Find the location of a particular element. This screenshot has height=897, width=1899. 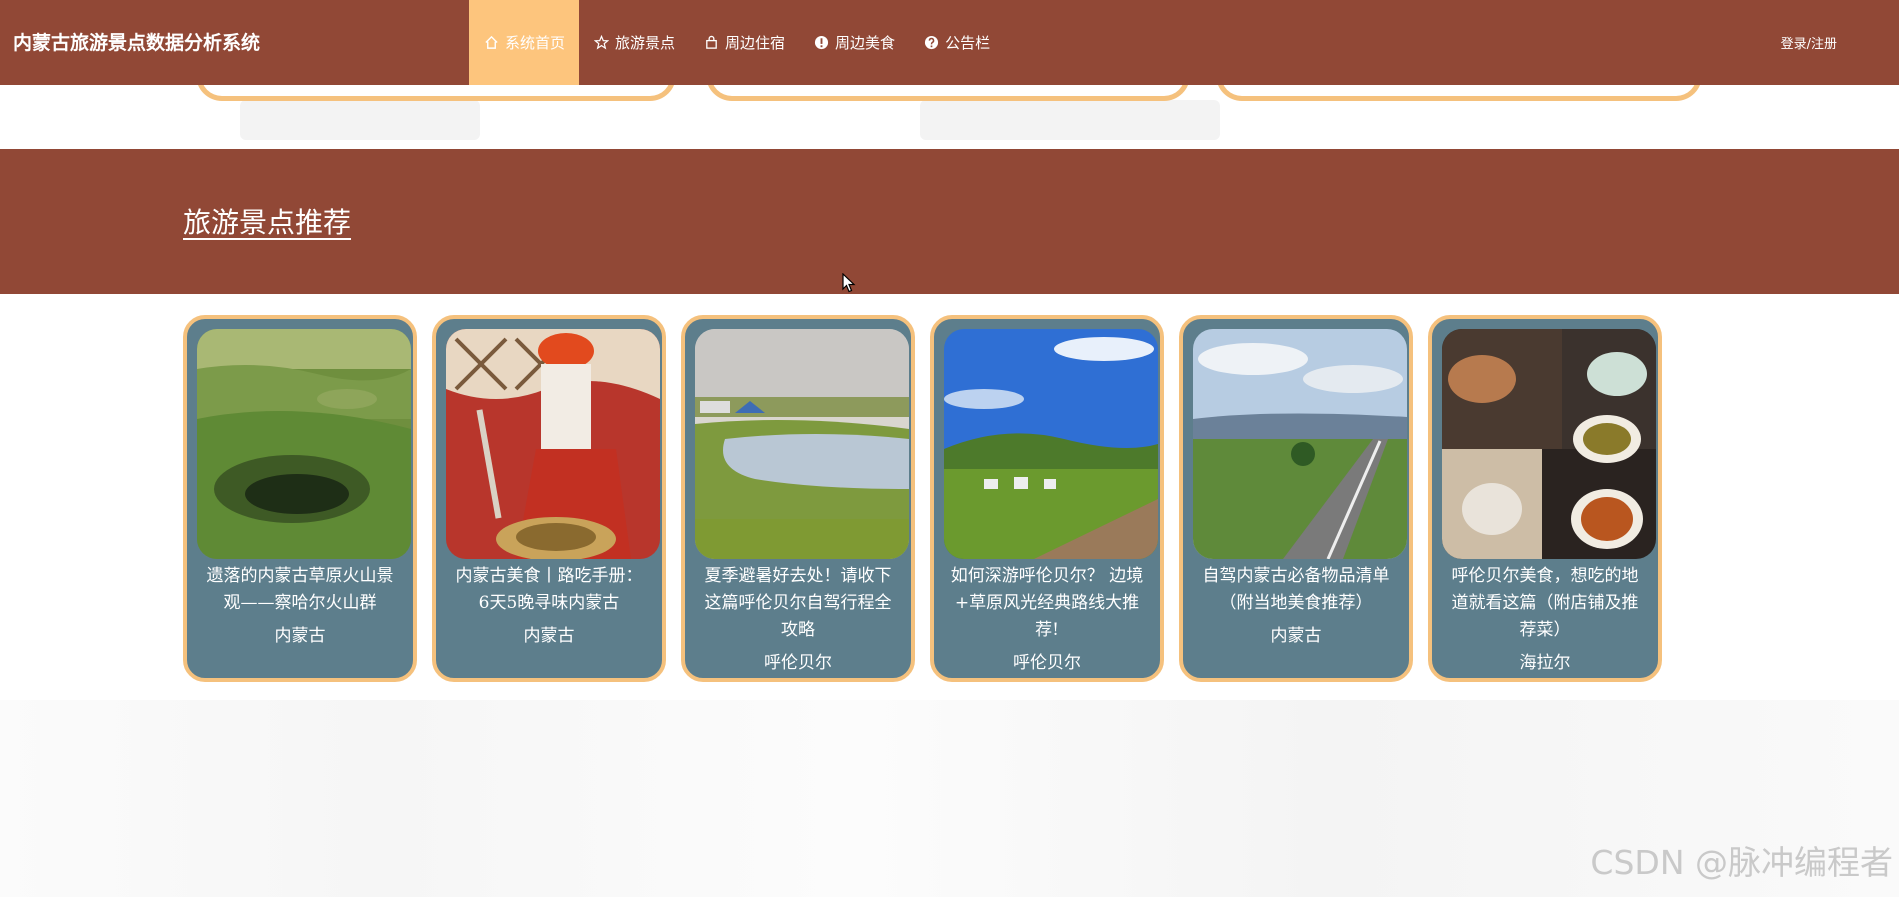

card-title: 遗落的内蒙古草原火山景观——察哈尔火山群 is located at coordinates (300, 589).